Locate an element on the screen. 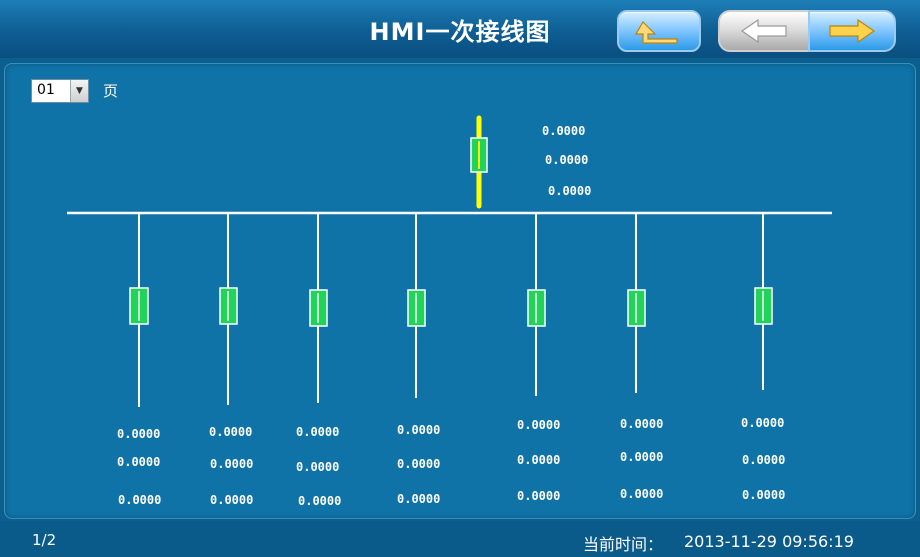 The width and height of the screenshot is (920, 557). feeder-4-value-1: 0.0000 is located at coordinates (419, 430).